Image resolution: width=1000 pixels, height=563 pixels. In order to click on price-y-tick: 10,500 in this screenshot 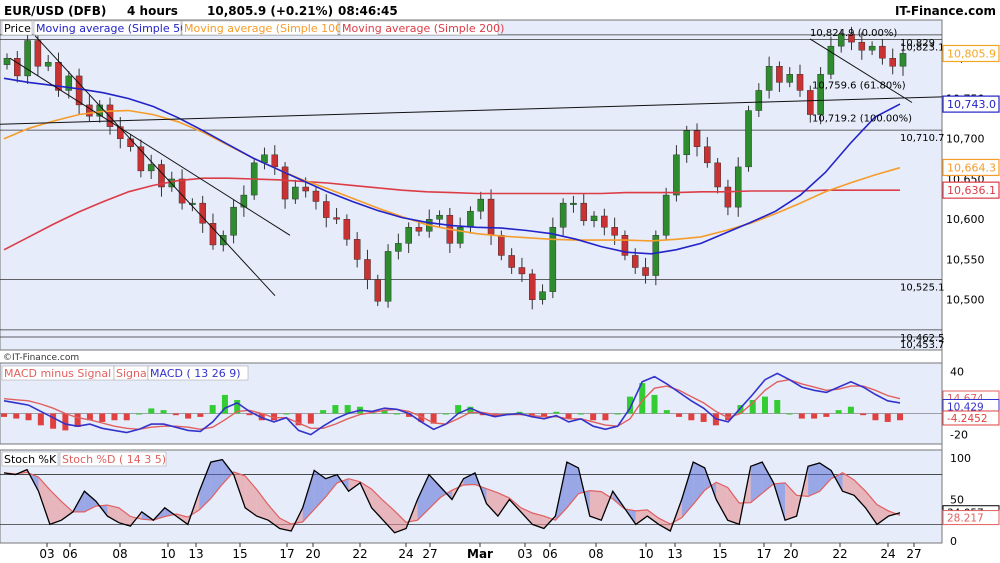, I will do `click(965, 300)`.